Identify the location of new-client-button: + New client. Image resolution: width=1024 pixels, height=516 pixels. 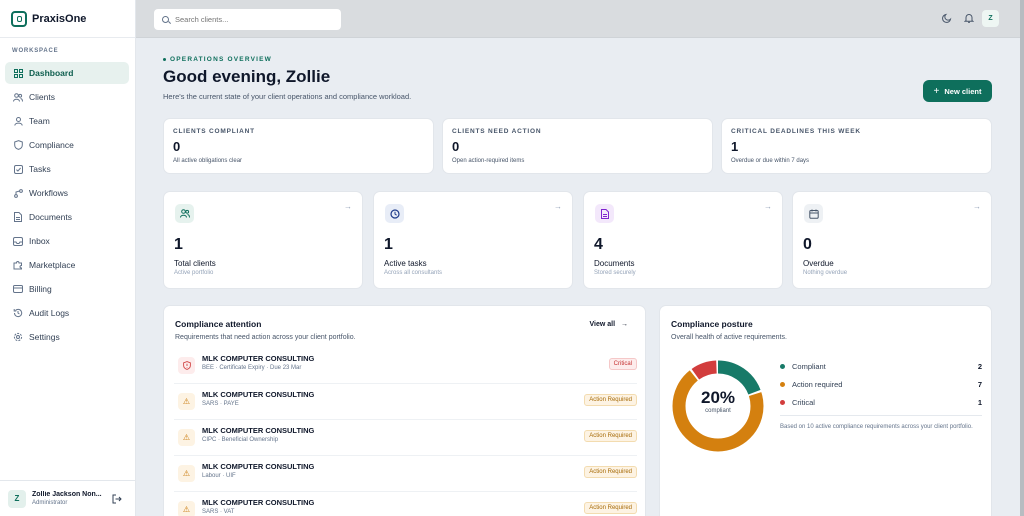
(957, 91).